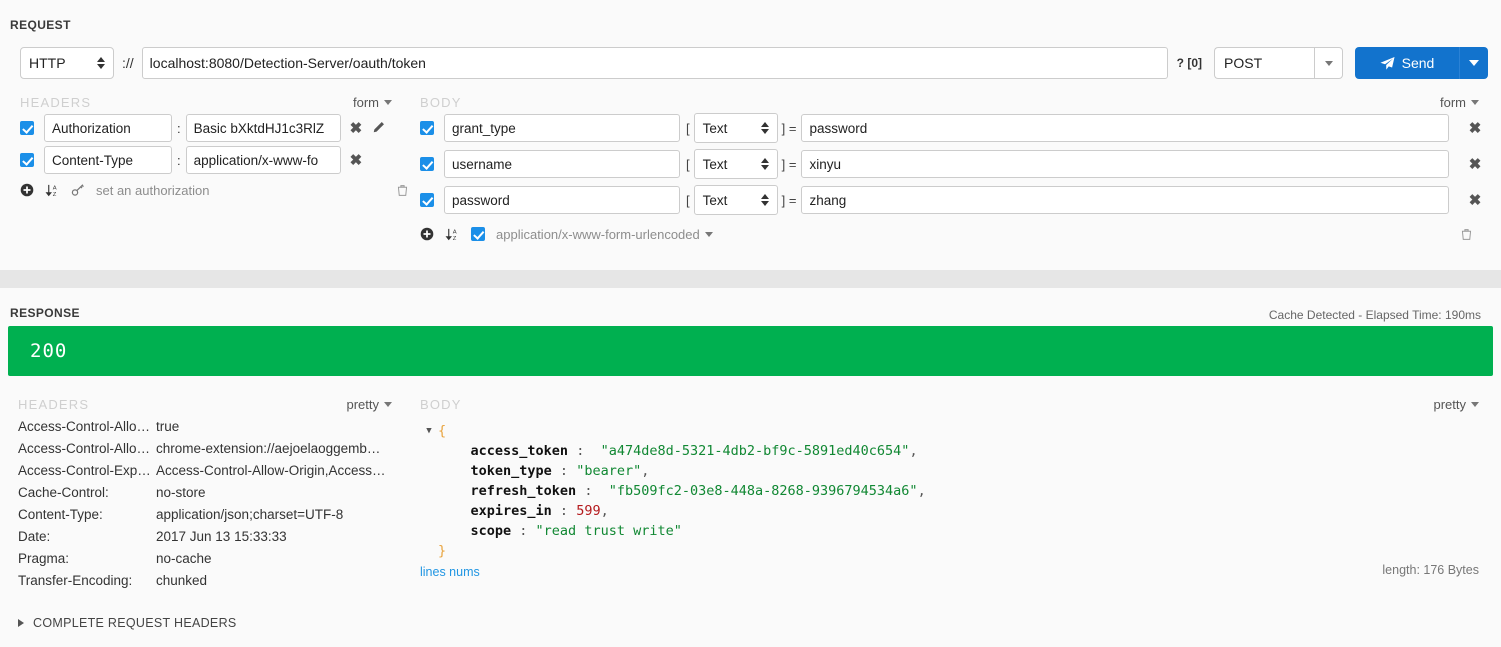 This screenshot has width=1501, height=647. I want to click on json-value: 599, so click(588, 511).